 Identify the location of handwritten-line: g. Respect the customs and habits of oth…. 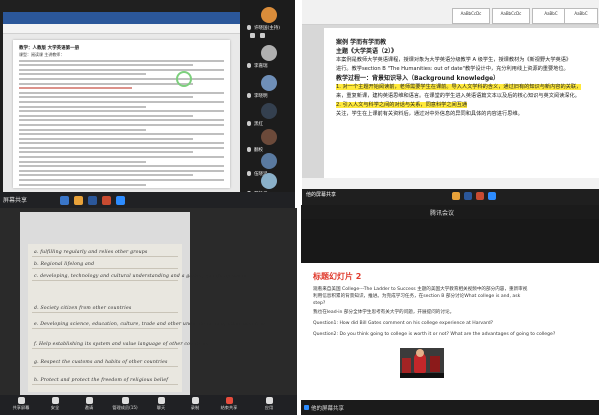
(101, 362).